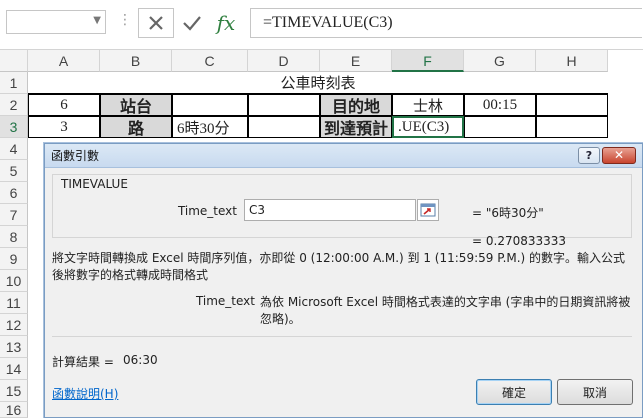  Describe the element at coordinates (514, 392) in the screenshot. I see `ok-button: 確定` at that location.